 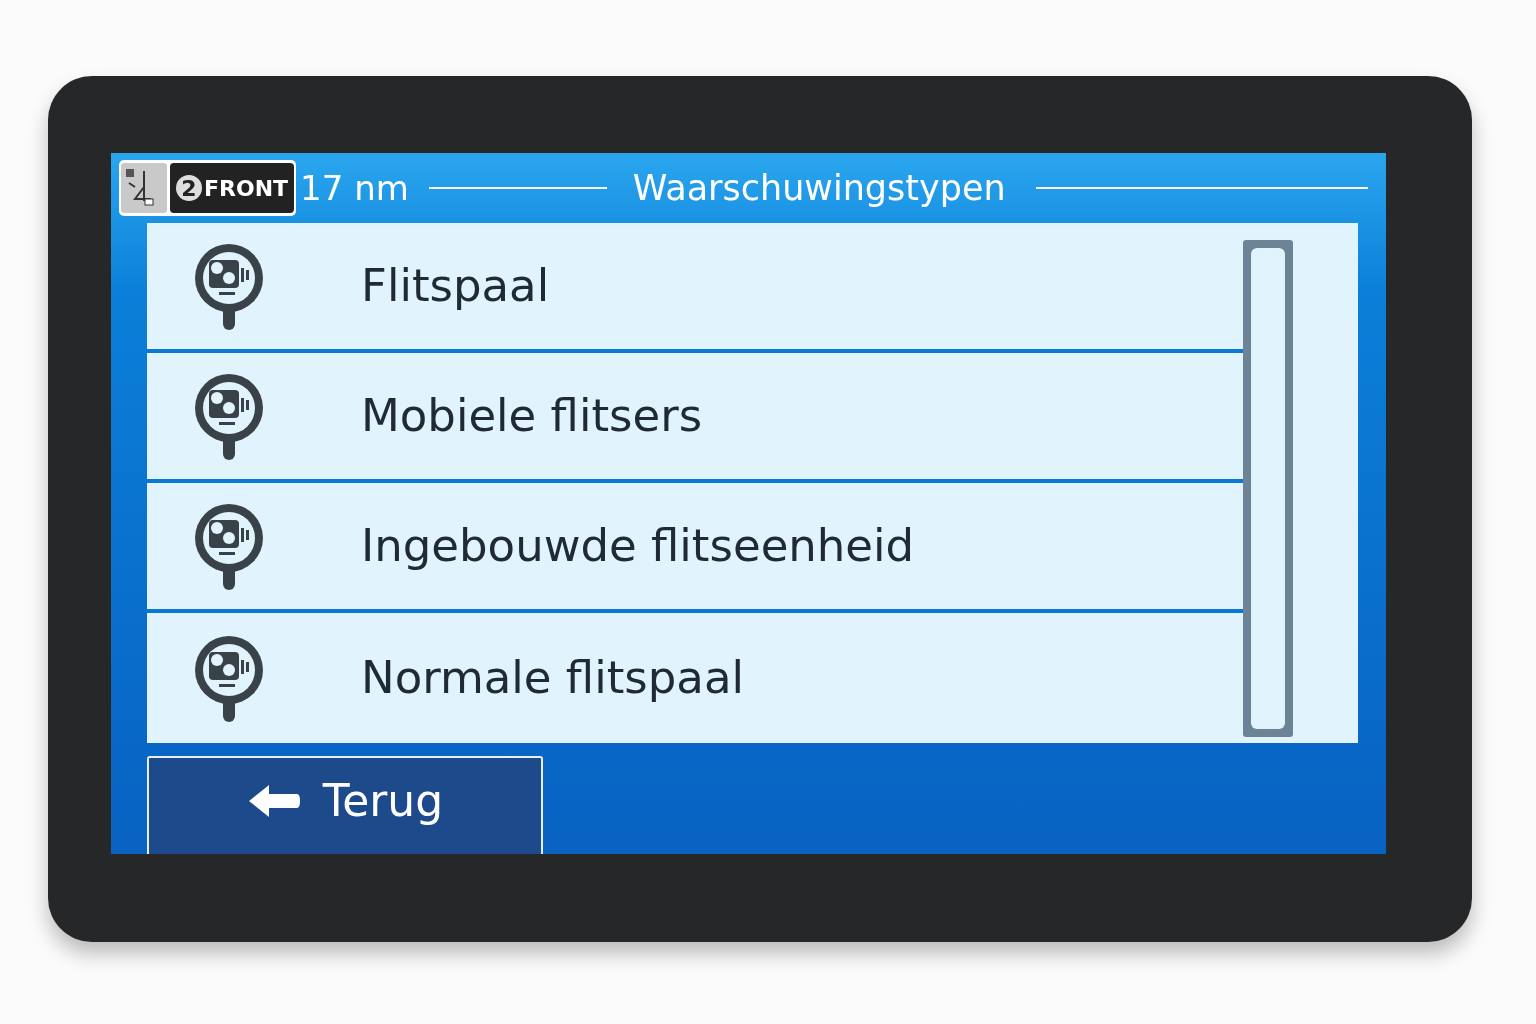 I want to click on scrollbar, so click(x=1268, y=489).